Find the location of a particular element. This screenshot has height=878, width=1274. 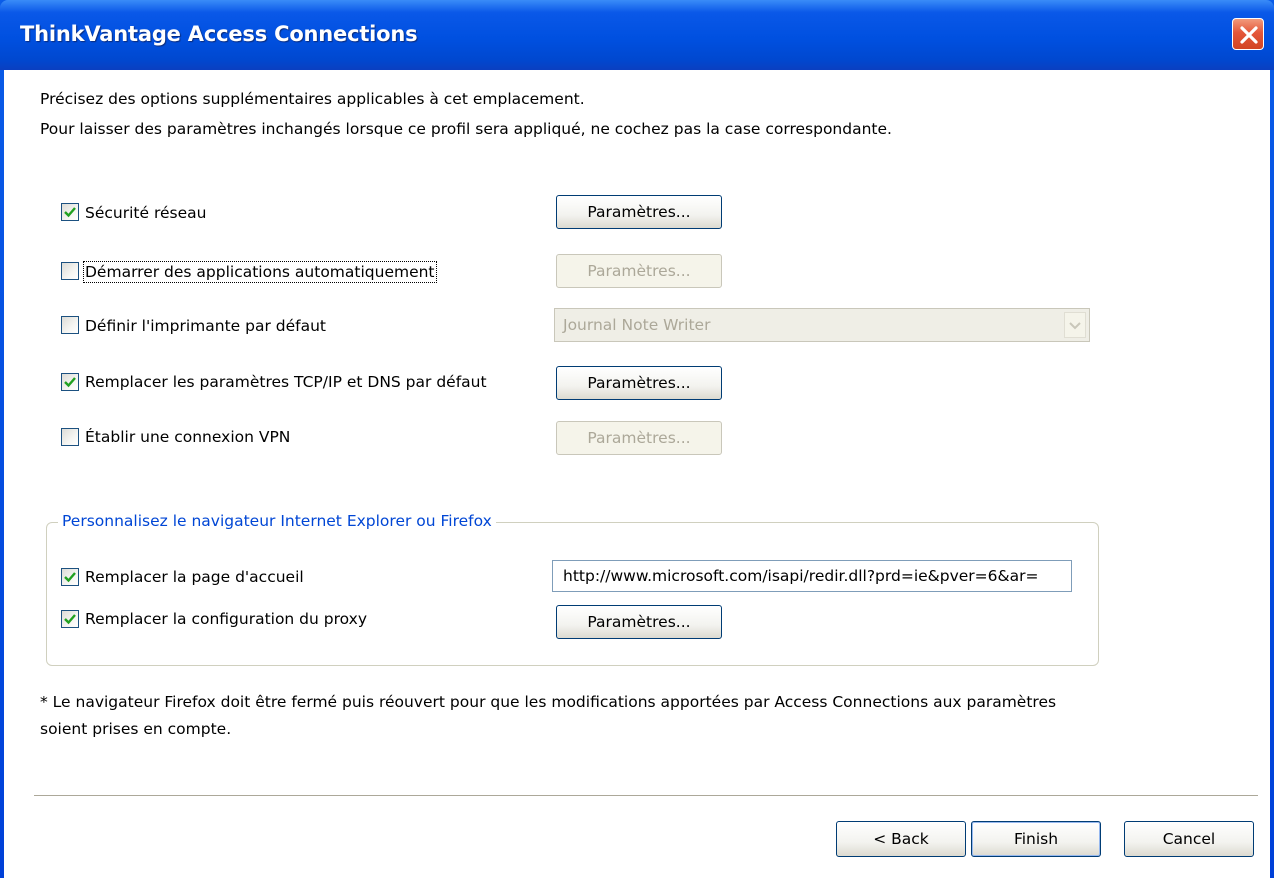

network-security-checkbox is located at coordinates (70, 212).